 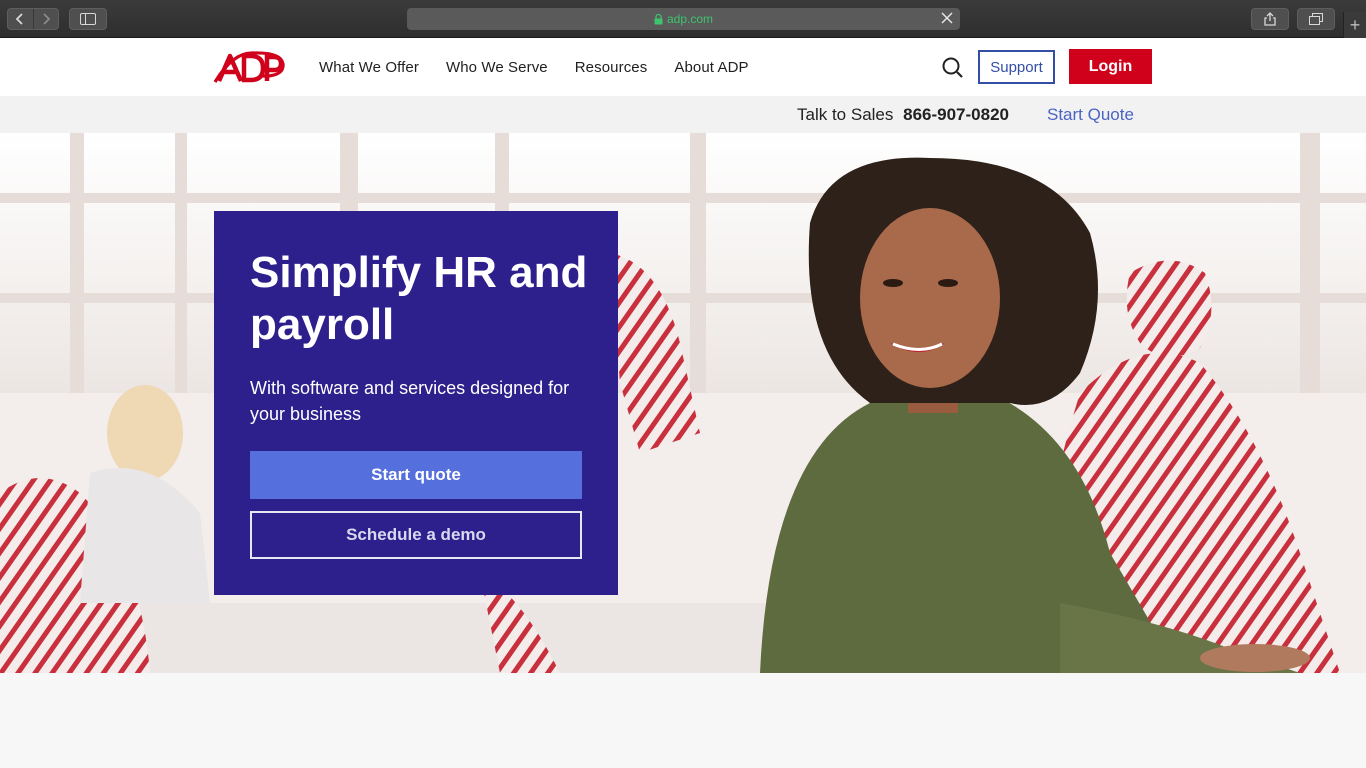 I want to click on nav-what-we-offer: What We Offer, so click(x=369, y=67).